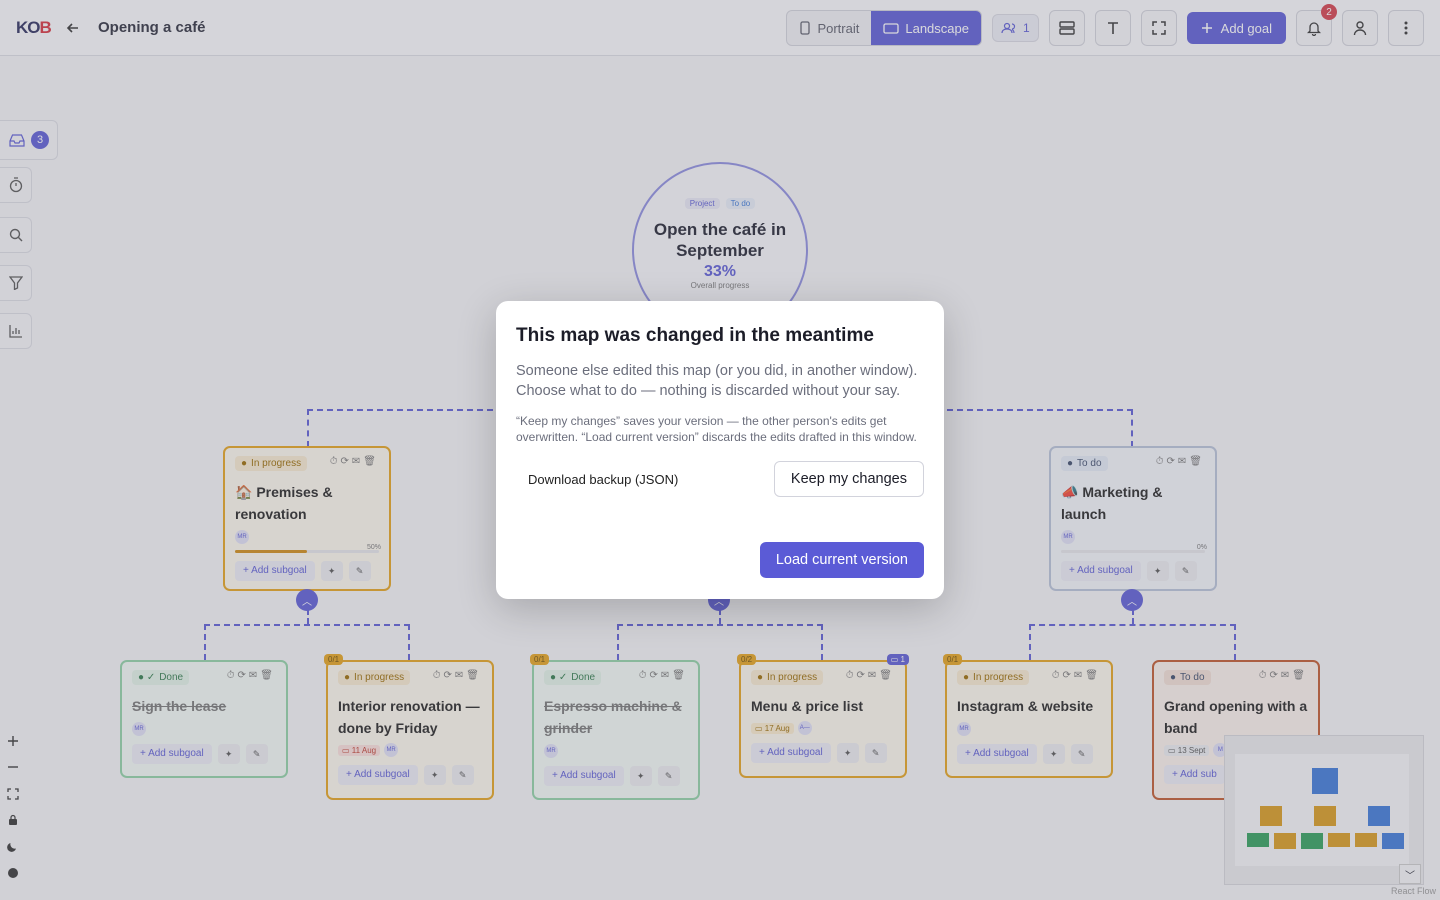  Describe the element at coordinates (841, 560) in the screenshot. I see `load-current-version-button: Load current version` at that location.